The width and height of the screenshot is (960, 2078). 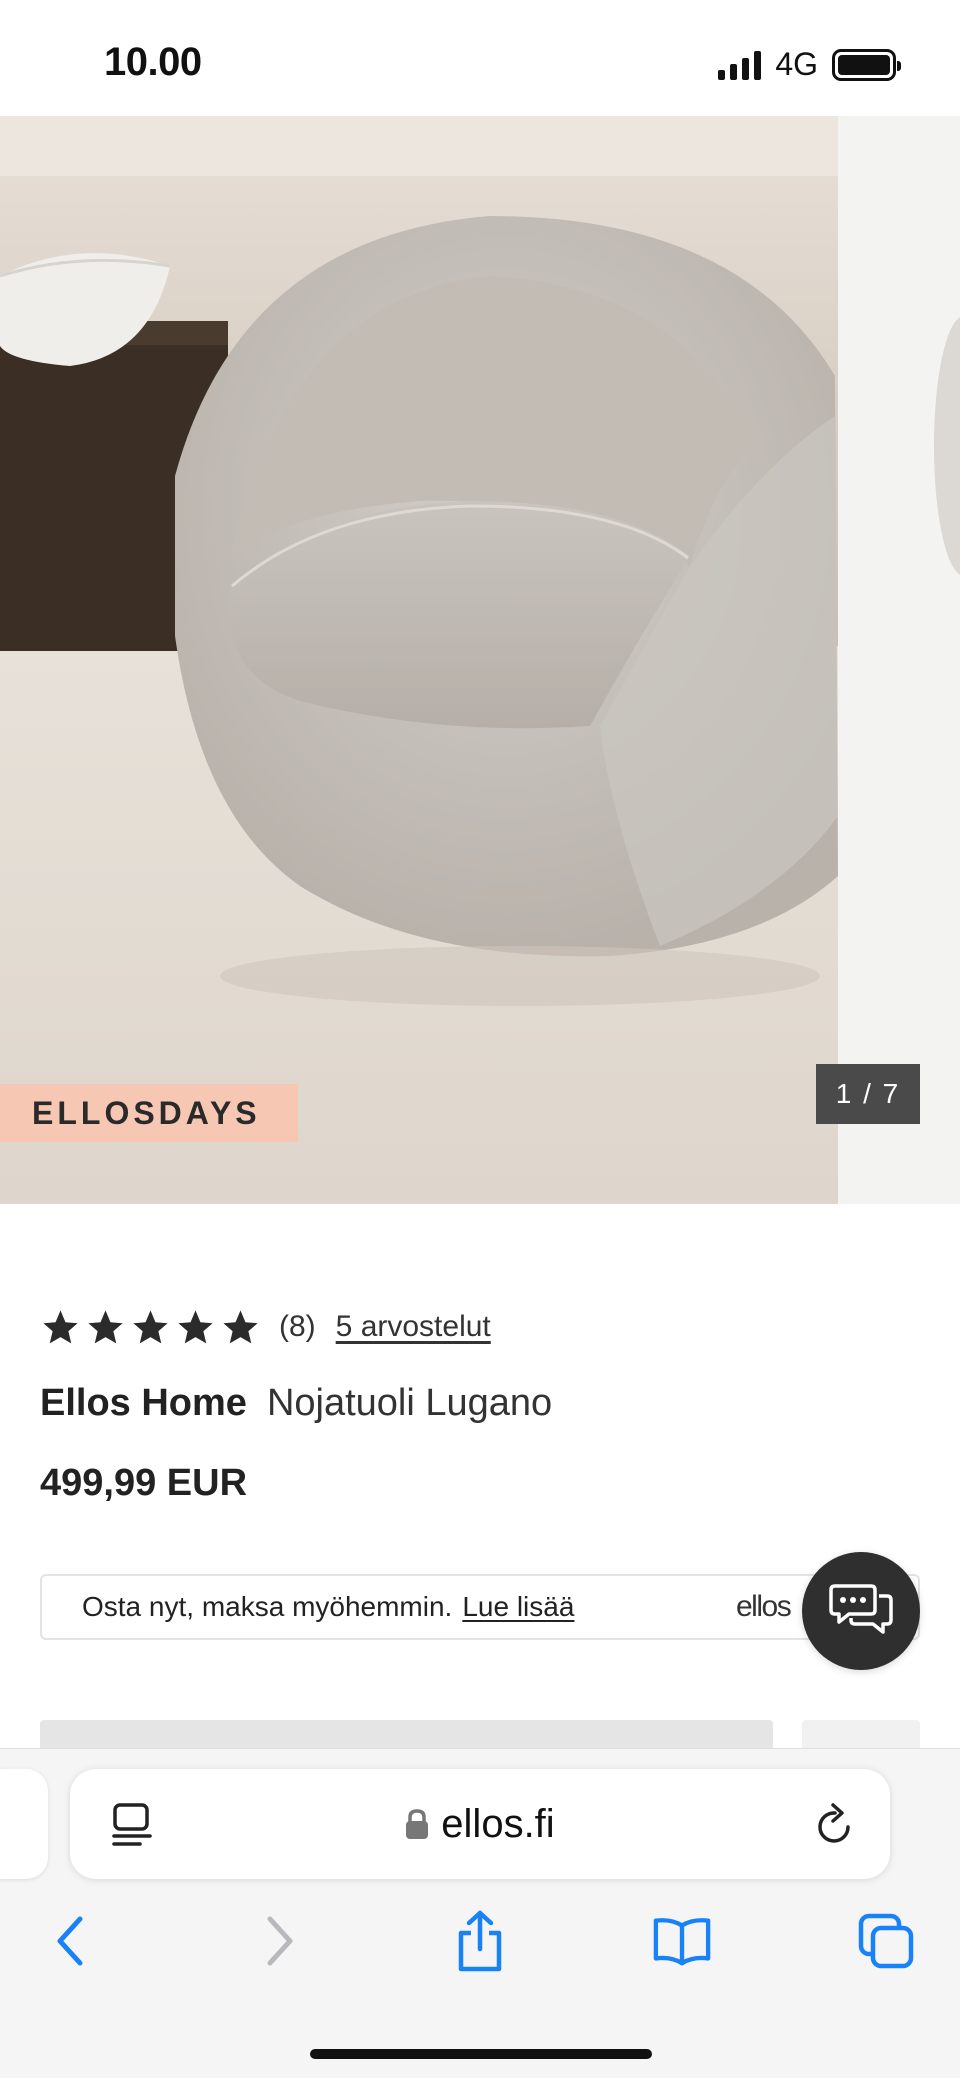 I want to click on read-more-link: Lue lisää, so click(x=518, y=1607).